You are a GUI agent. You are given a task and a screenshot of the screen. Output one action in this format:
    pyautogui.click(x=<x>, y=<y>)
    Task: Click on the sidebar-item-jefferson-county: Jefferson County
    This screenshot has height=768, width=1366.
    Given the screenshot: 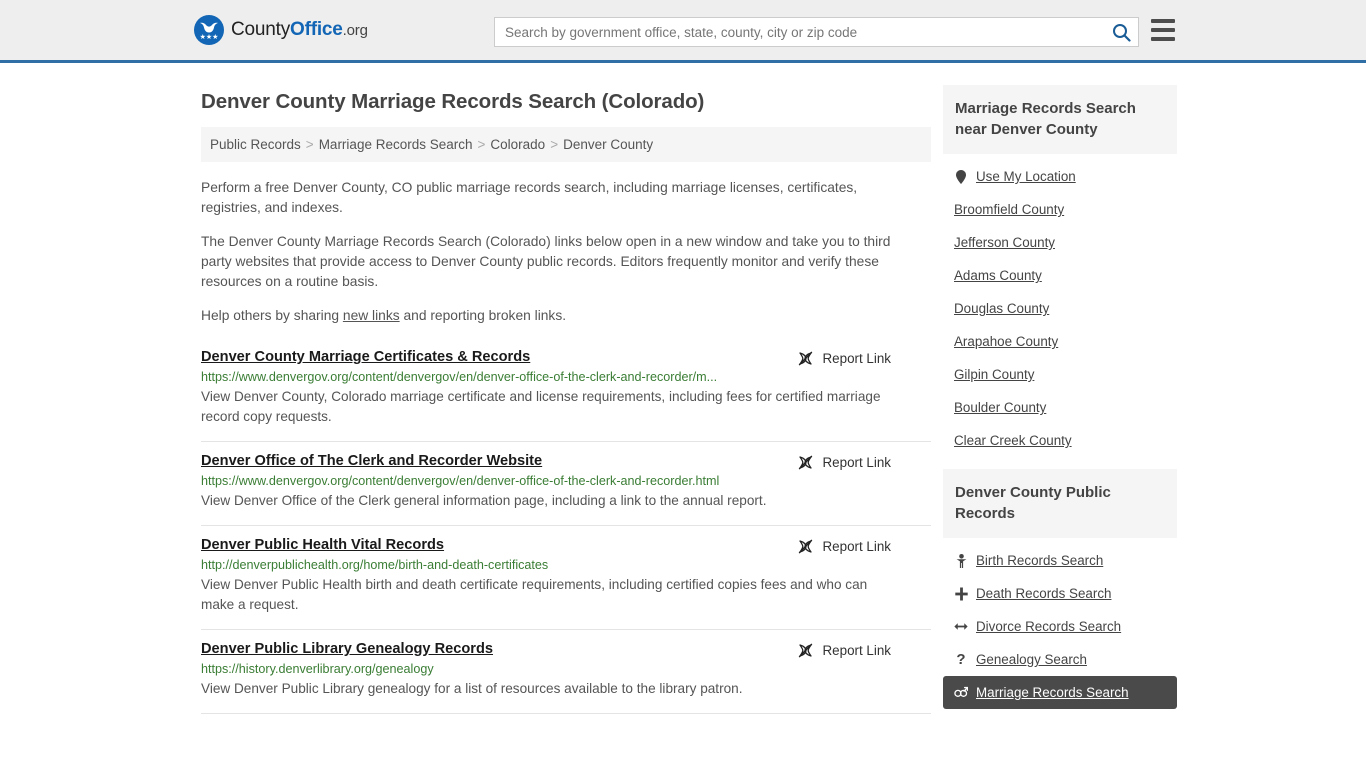 What is the action you would take?
    pyautogui.click(x=1060, y=242)
    